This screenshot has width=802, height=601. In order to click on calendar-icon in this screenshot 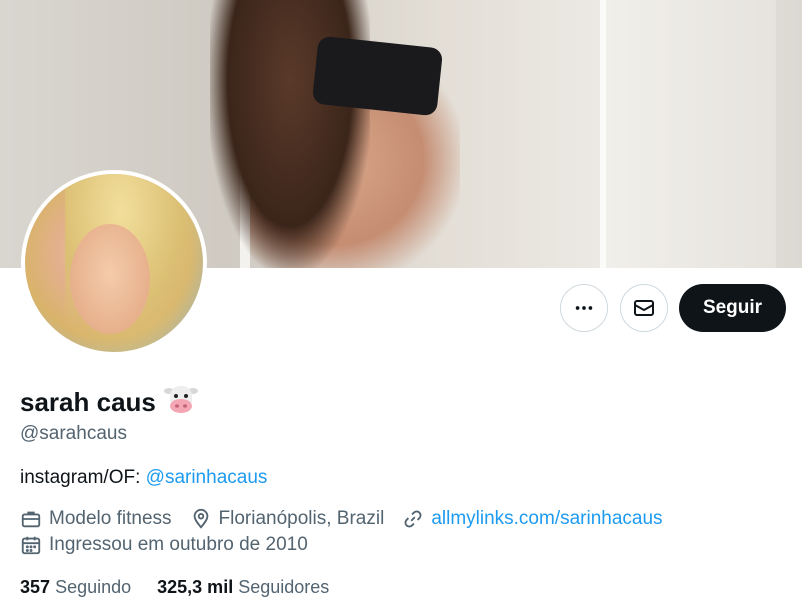, I will do `click(31, 545)`.